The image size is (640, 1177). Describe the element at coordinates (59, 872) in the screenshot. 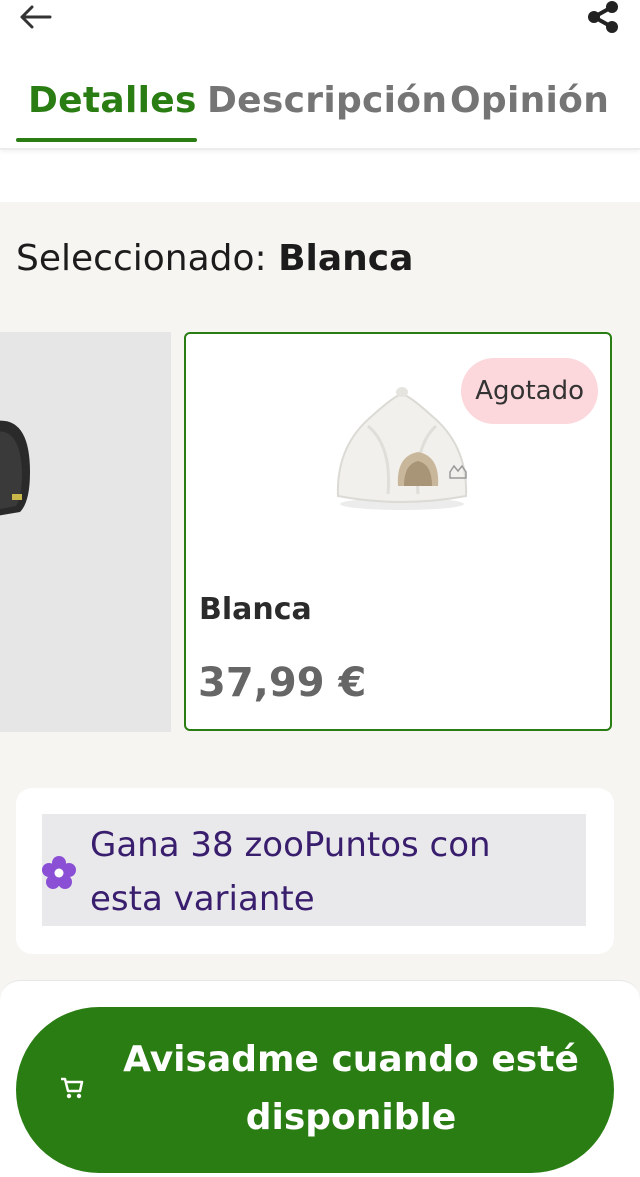

I see `flower-badge-icon` at that location.